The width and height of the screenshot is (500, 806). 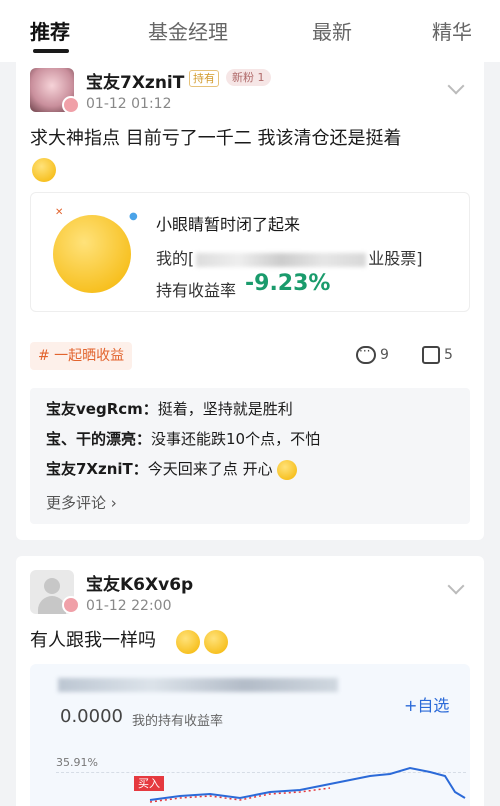 What do you see at coordinates (384, 355) in the screenshot?
I see `comment-count: 9` at bounding box center [384, 355].